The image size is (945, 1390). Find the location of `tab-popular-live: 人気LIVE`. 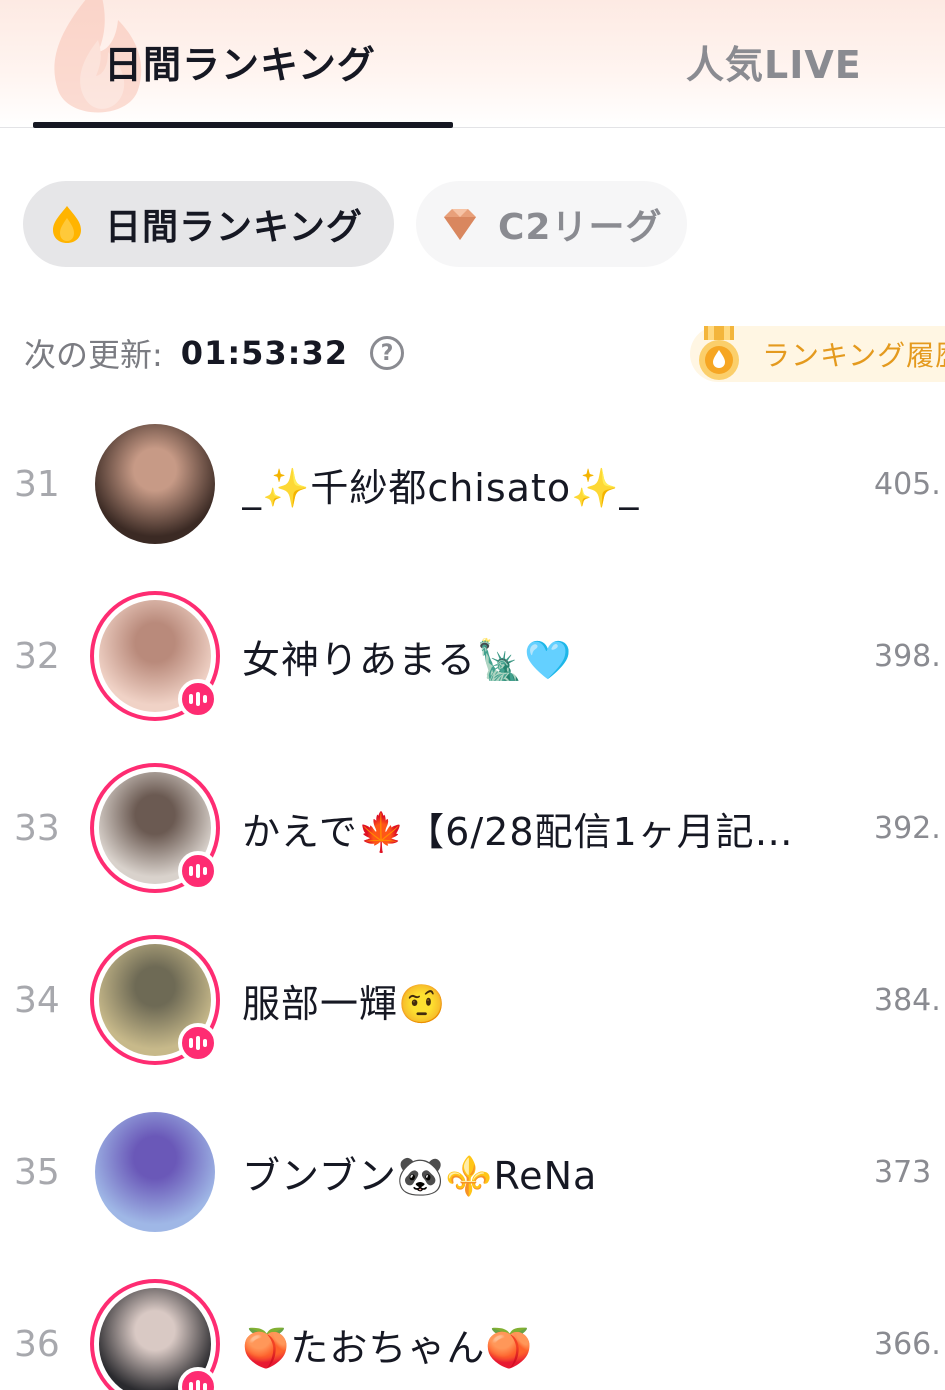

tab-popular-live: 人気LIVE is located at coordinates (774, 61).